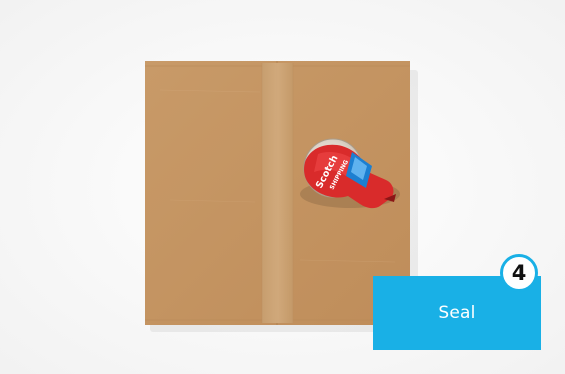  I want to click on step-number-badge: 4, so click(519, 273).